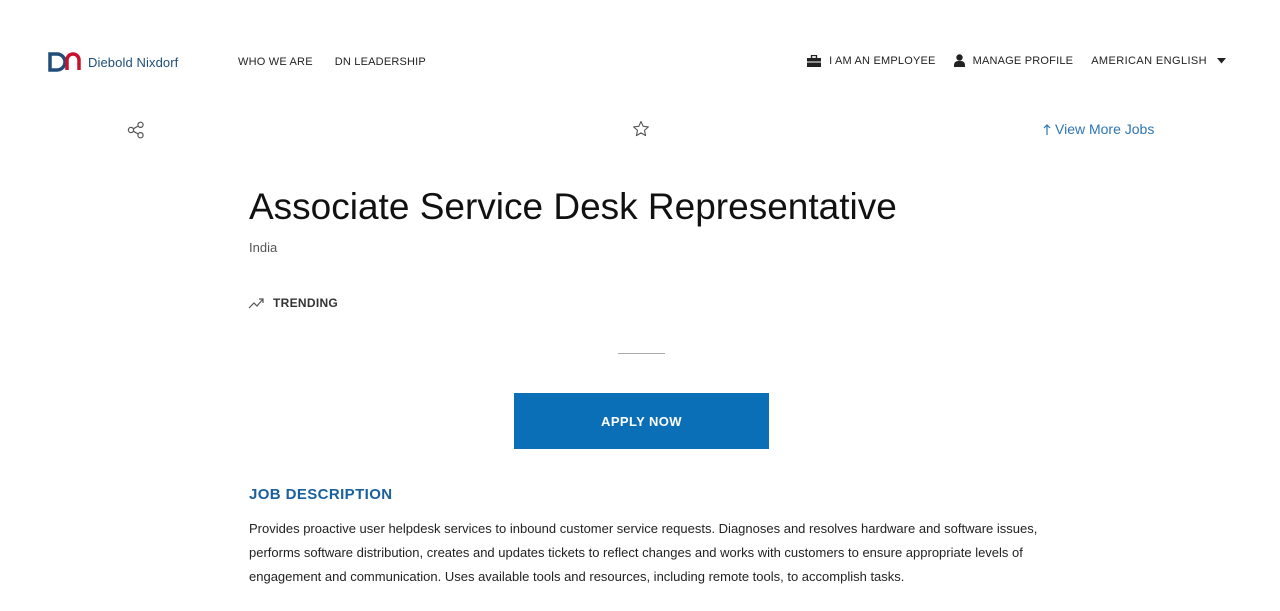  Describe the element at coordinates (1149, 60) in the screenshot. I see `language-label: AMERICAN ENGLISH` at that location.